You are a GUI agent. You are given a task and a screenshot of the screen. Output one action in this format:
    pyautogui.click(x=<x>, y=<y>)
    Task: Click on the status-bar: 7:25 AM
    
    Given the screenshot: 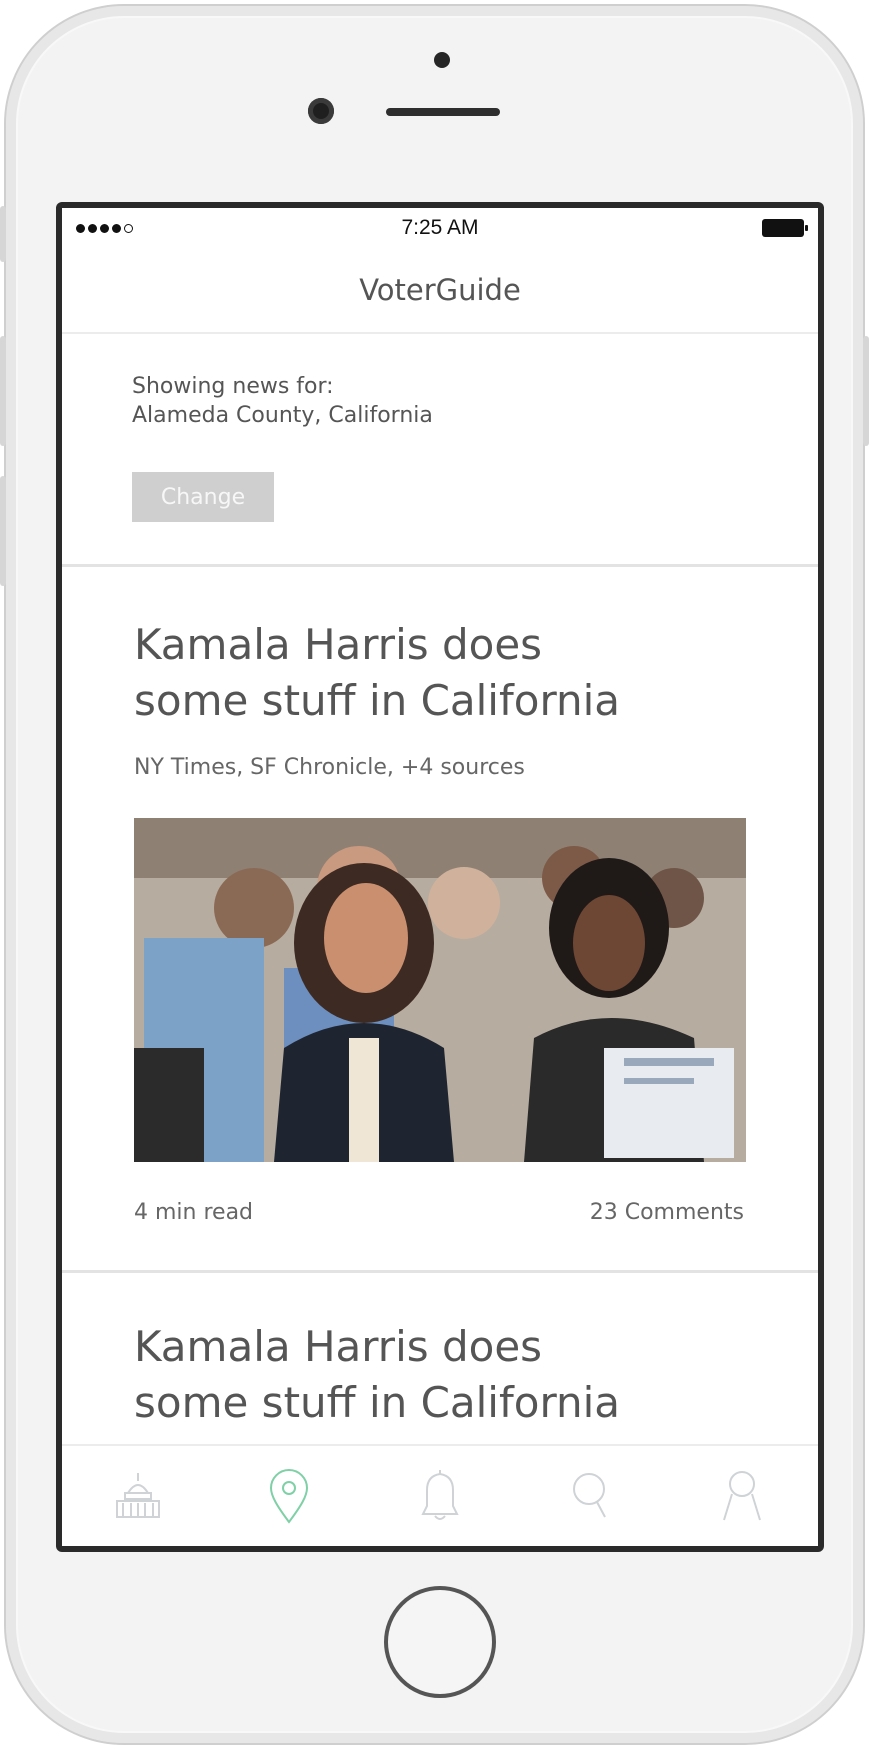 What is the action you would take?
    pyautogui.click(x=440, y=228)
    